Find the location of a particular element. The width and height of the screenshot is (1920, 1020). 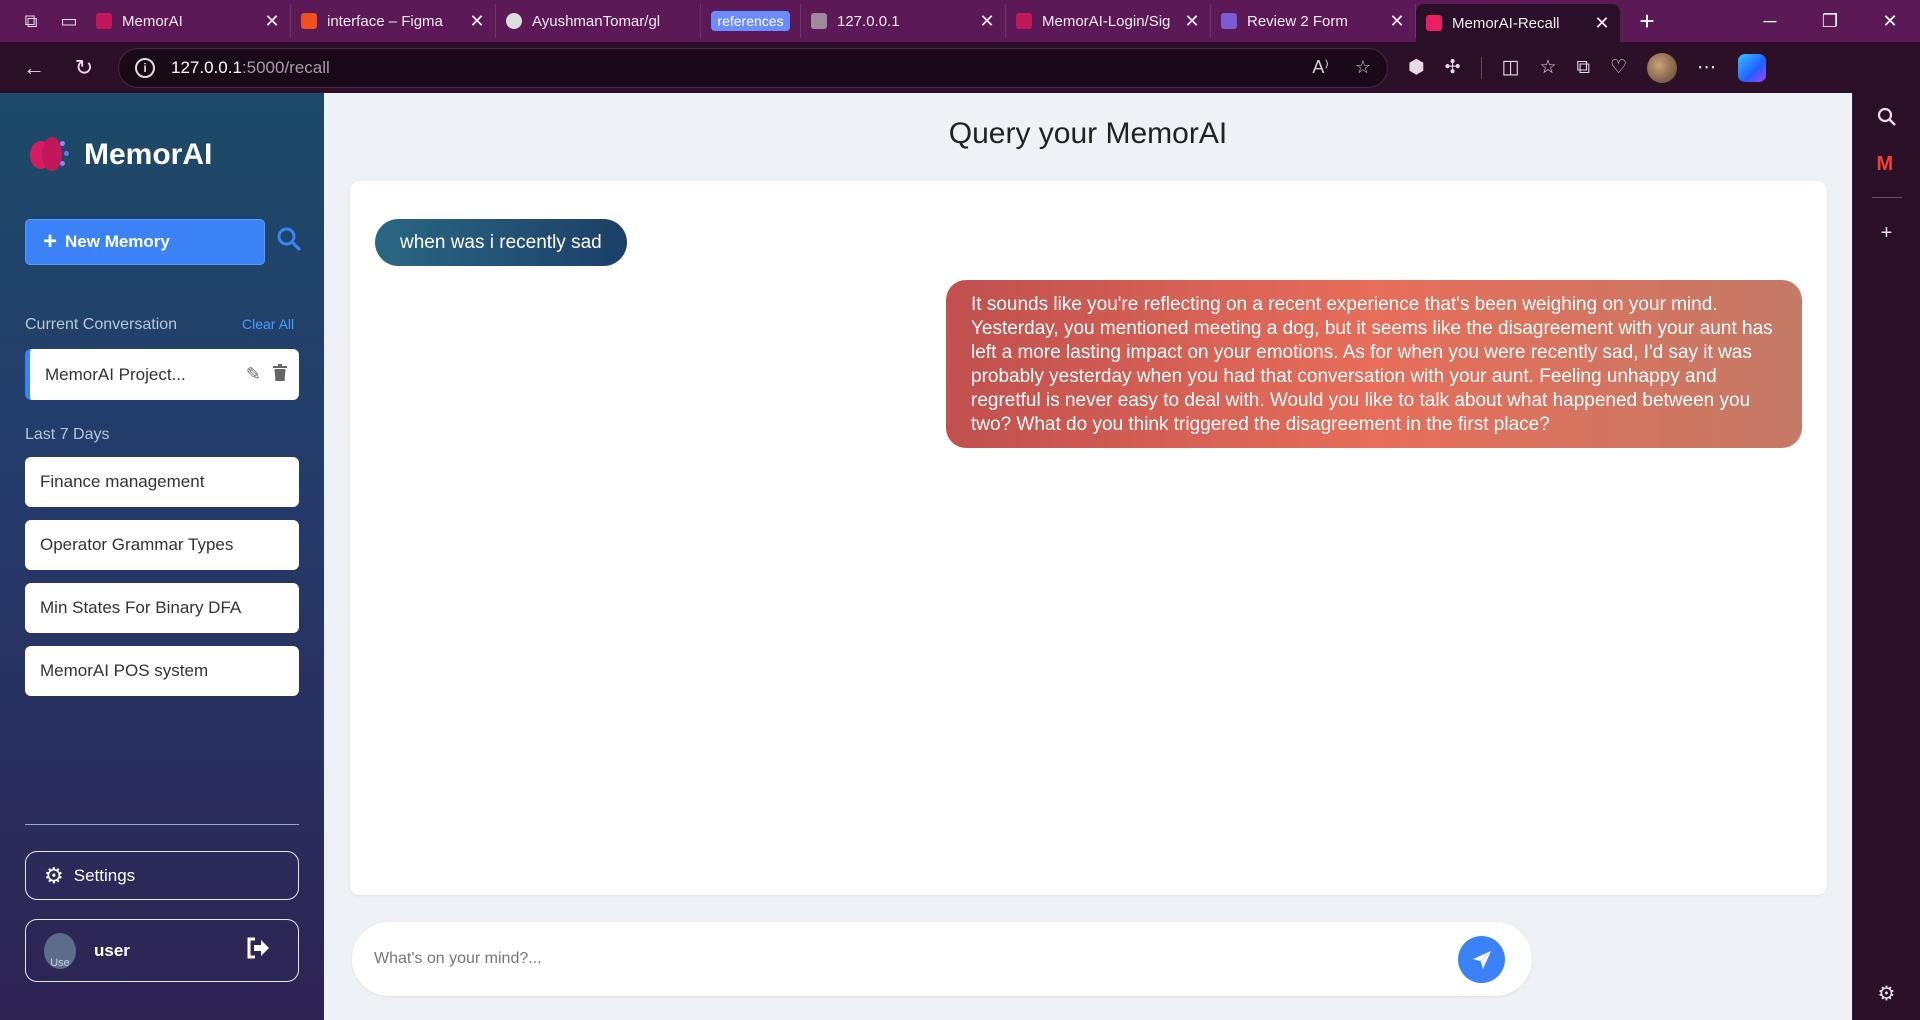

username: user is located at coordinates (112, 950).